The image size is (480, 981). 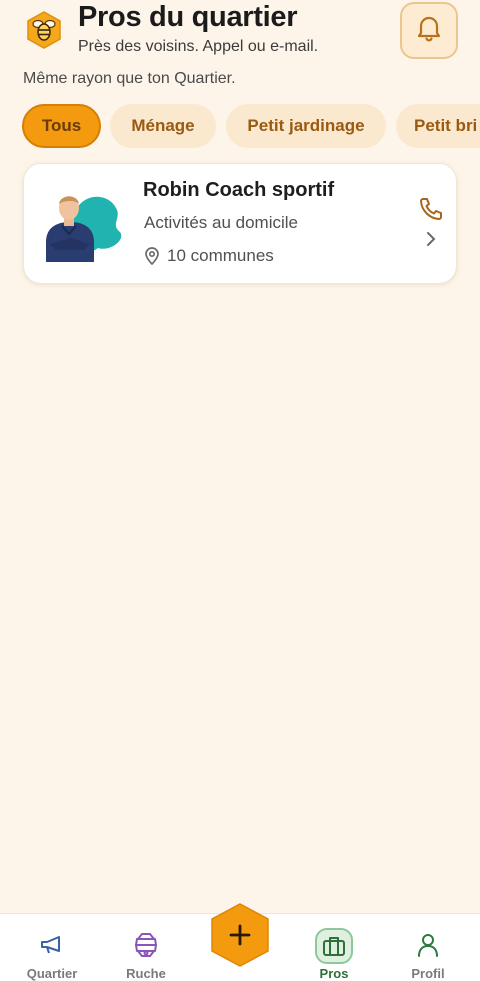 I want to click on tab-ruche: Ruche, so click(x=146, y=947).